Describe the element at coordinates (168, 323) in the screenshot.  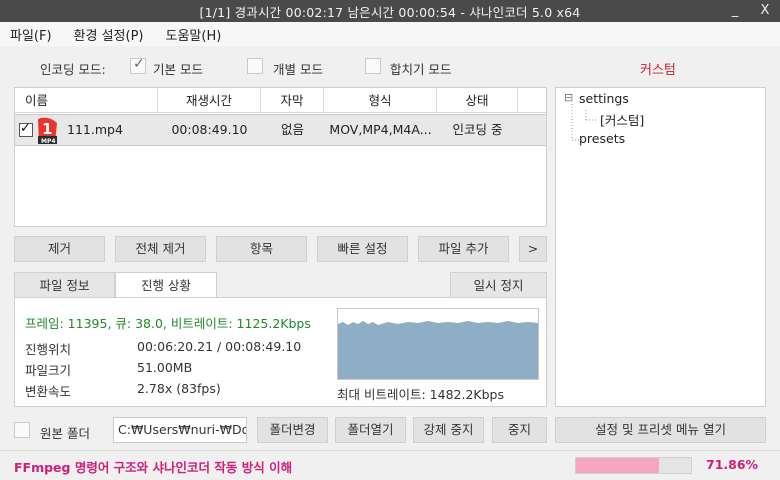
I see `encoding-stats: 프레임: 11395, 큐: 38.0, 비트레이트: 1125.2Kbps` at that location.